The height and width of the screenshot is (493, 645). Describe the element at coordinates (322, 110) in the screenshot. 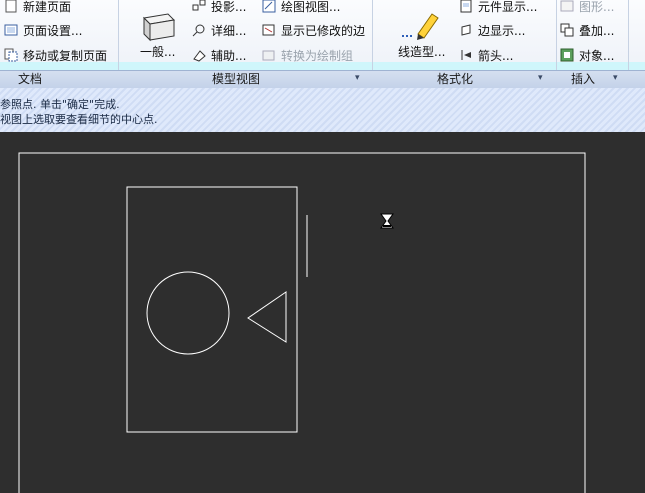

I see `message-area: 参照点. 单击"确定"完成. 视图上选取要查看细节的中心点.` at that location.